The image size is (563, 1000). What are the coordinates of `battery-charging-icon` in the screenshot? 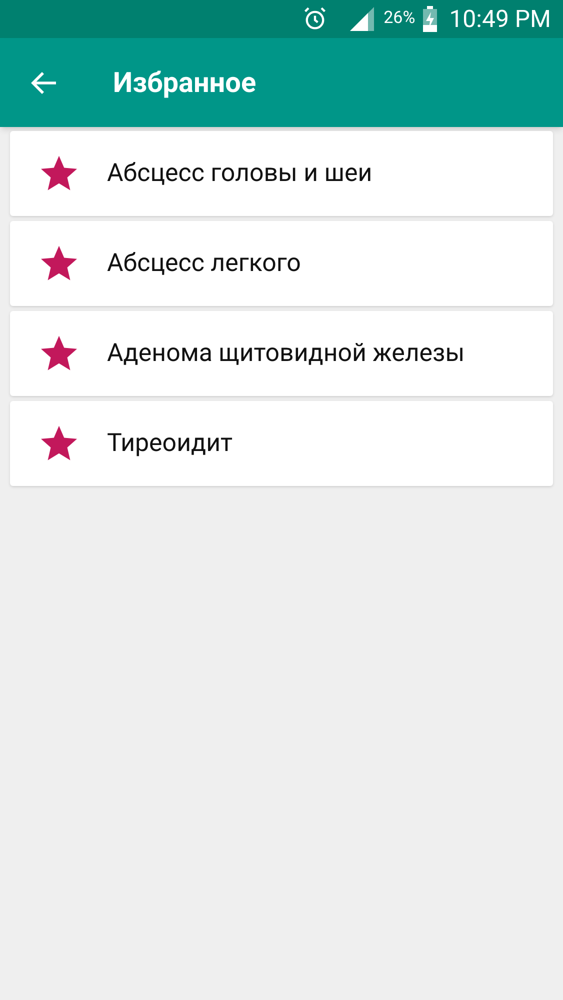 It's located at (430, 19).